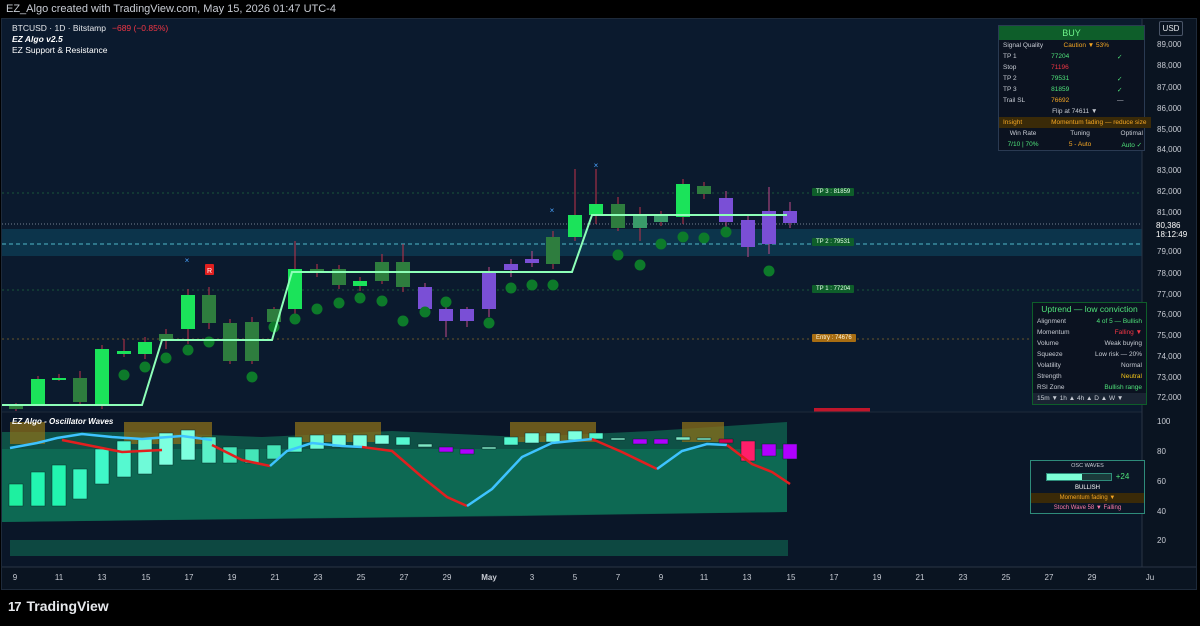  I want to click on timeframe-strip: 15m ▼ 1h ▲ 4h ▲ D ▲ W ▼, so click(1089, 398).